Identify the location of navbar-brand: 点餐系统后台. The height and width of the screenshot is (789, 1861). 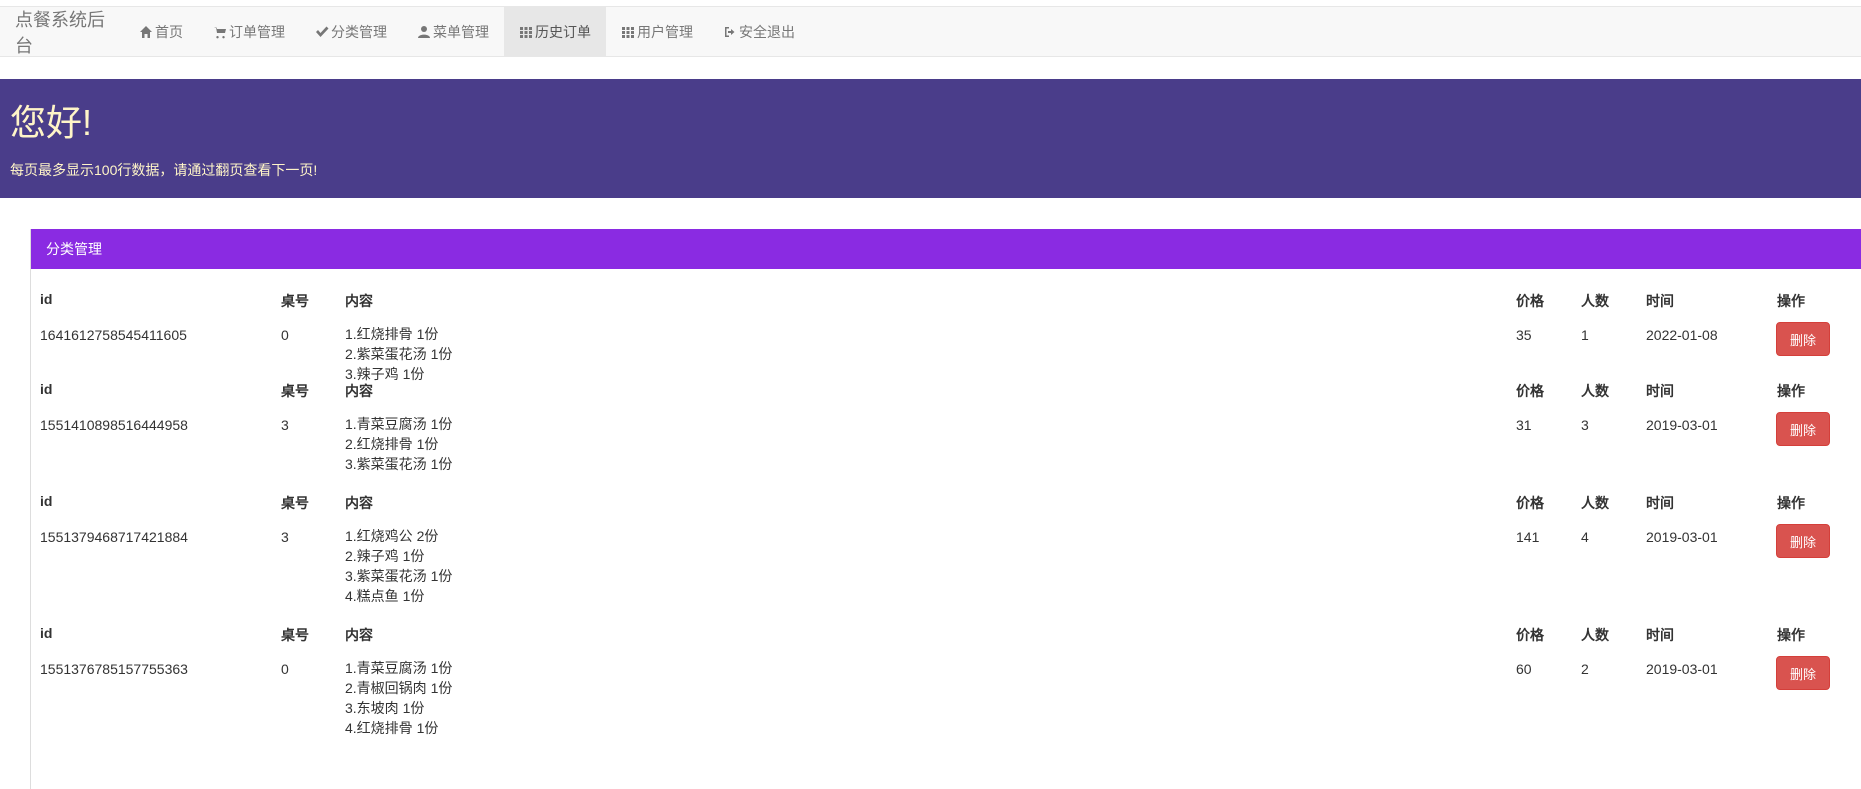
(62, 31).